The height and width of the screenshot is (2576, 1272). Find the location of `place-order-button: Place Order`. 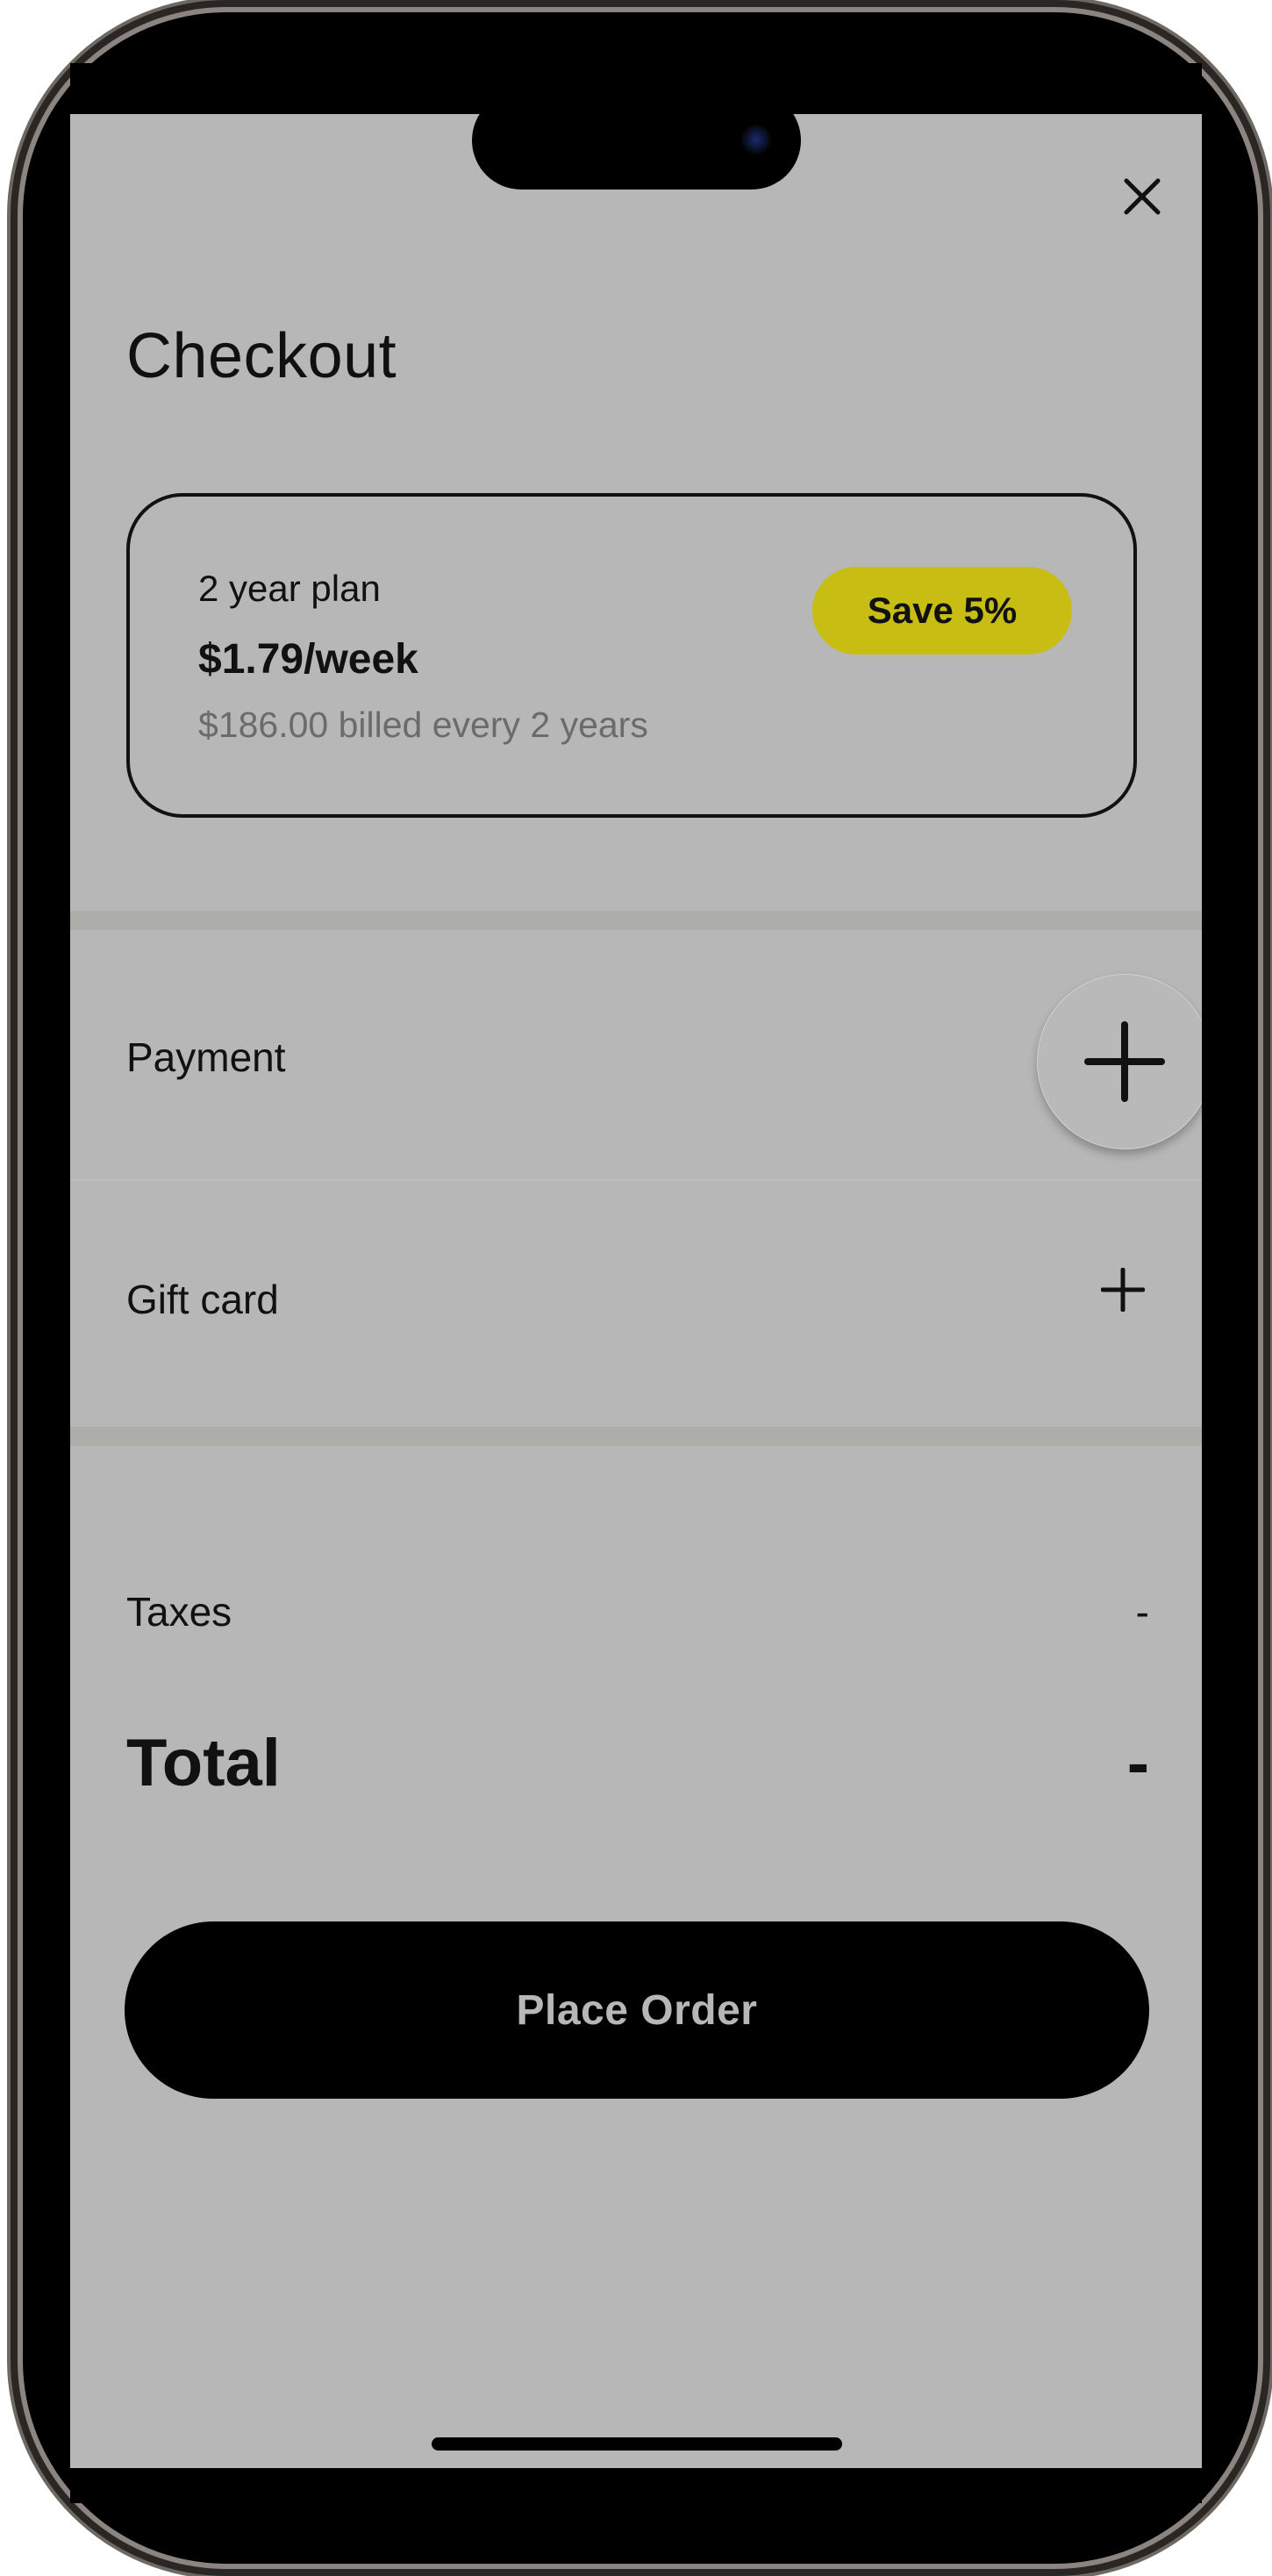

place-order-button: Place Order is located at coordinates (637, 2010).